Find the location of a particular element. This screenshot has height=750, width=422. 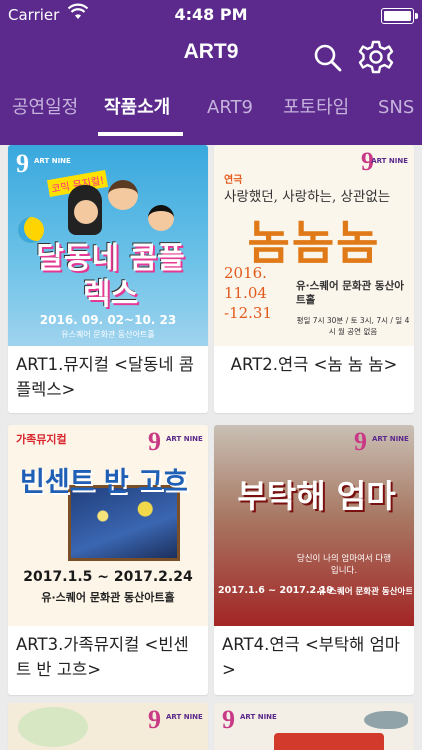

tab-works: 작품소개 is located at coordinates (137, 112).